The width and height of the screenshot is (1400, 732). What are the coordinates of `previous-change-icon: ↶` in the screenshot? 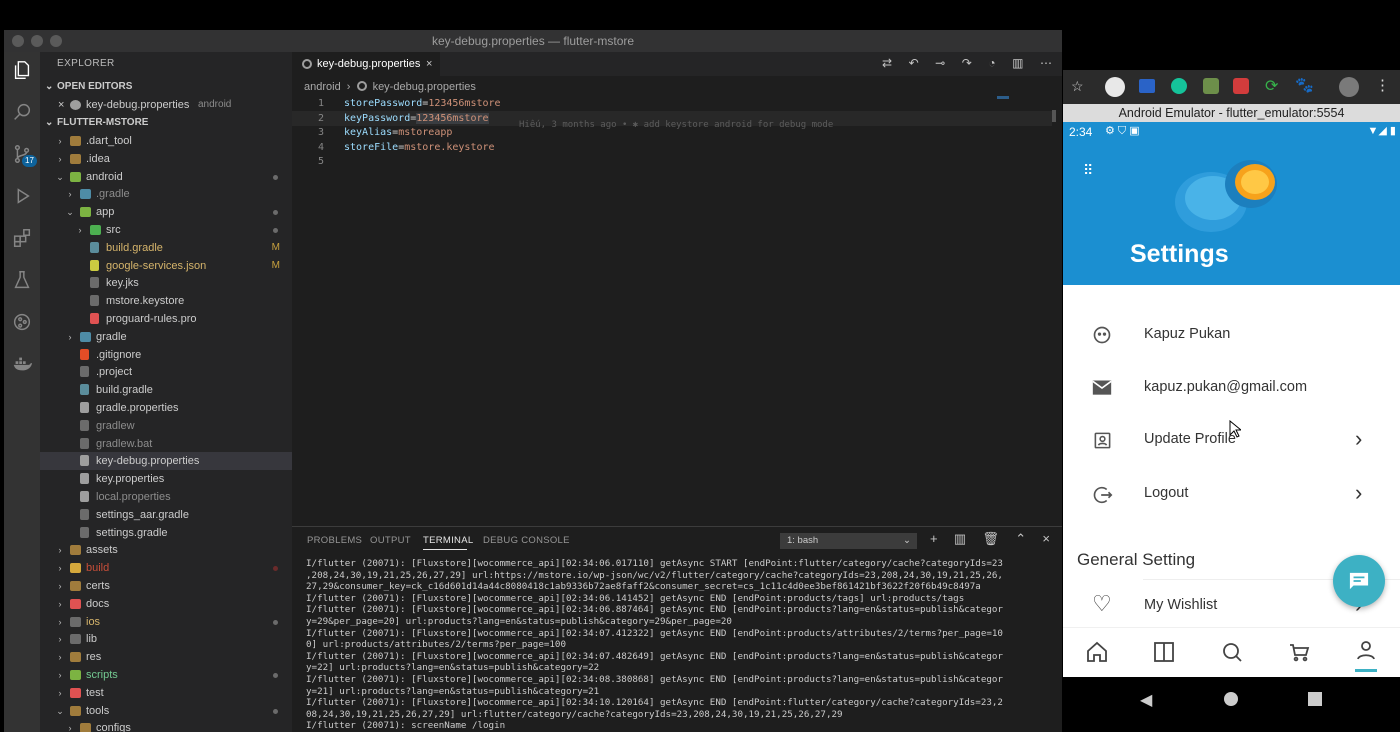 It's located at (914, 64).